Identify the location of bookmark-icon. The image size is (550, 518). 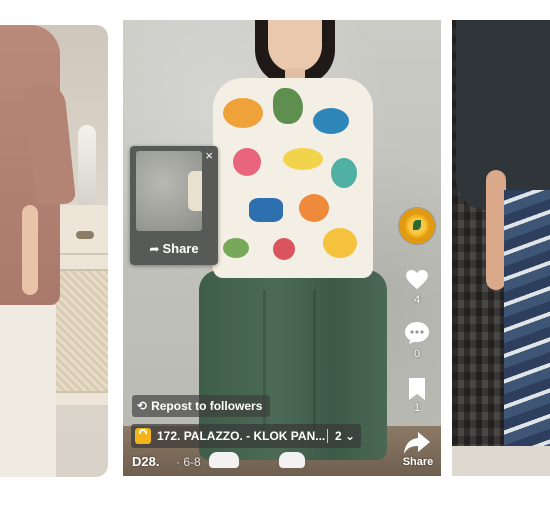
(417, 389).